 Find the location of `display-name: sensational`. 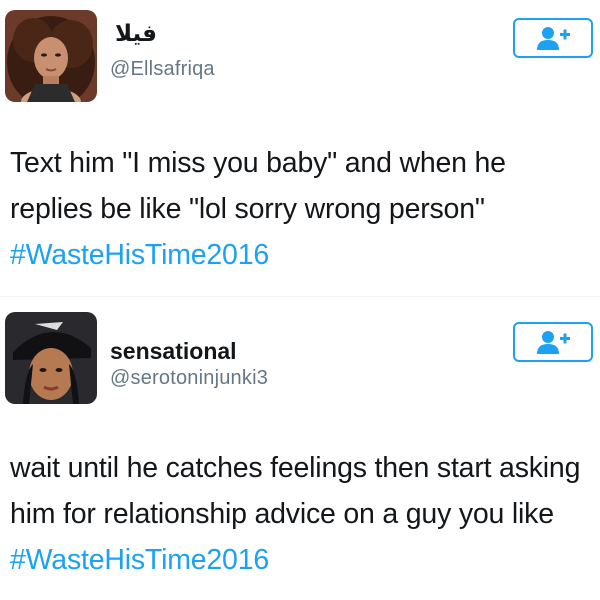

display-name: sensational is located at coordinates (173, 351).